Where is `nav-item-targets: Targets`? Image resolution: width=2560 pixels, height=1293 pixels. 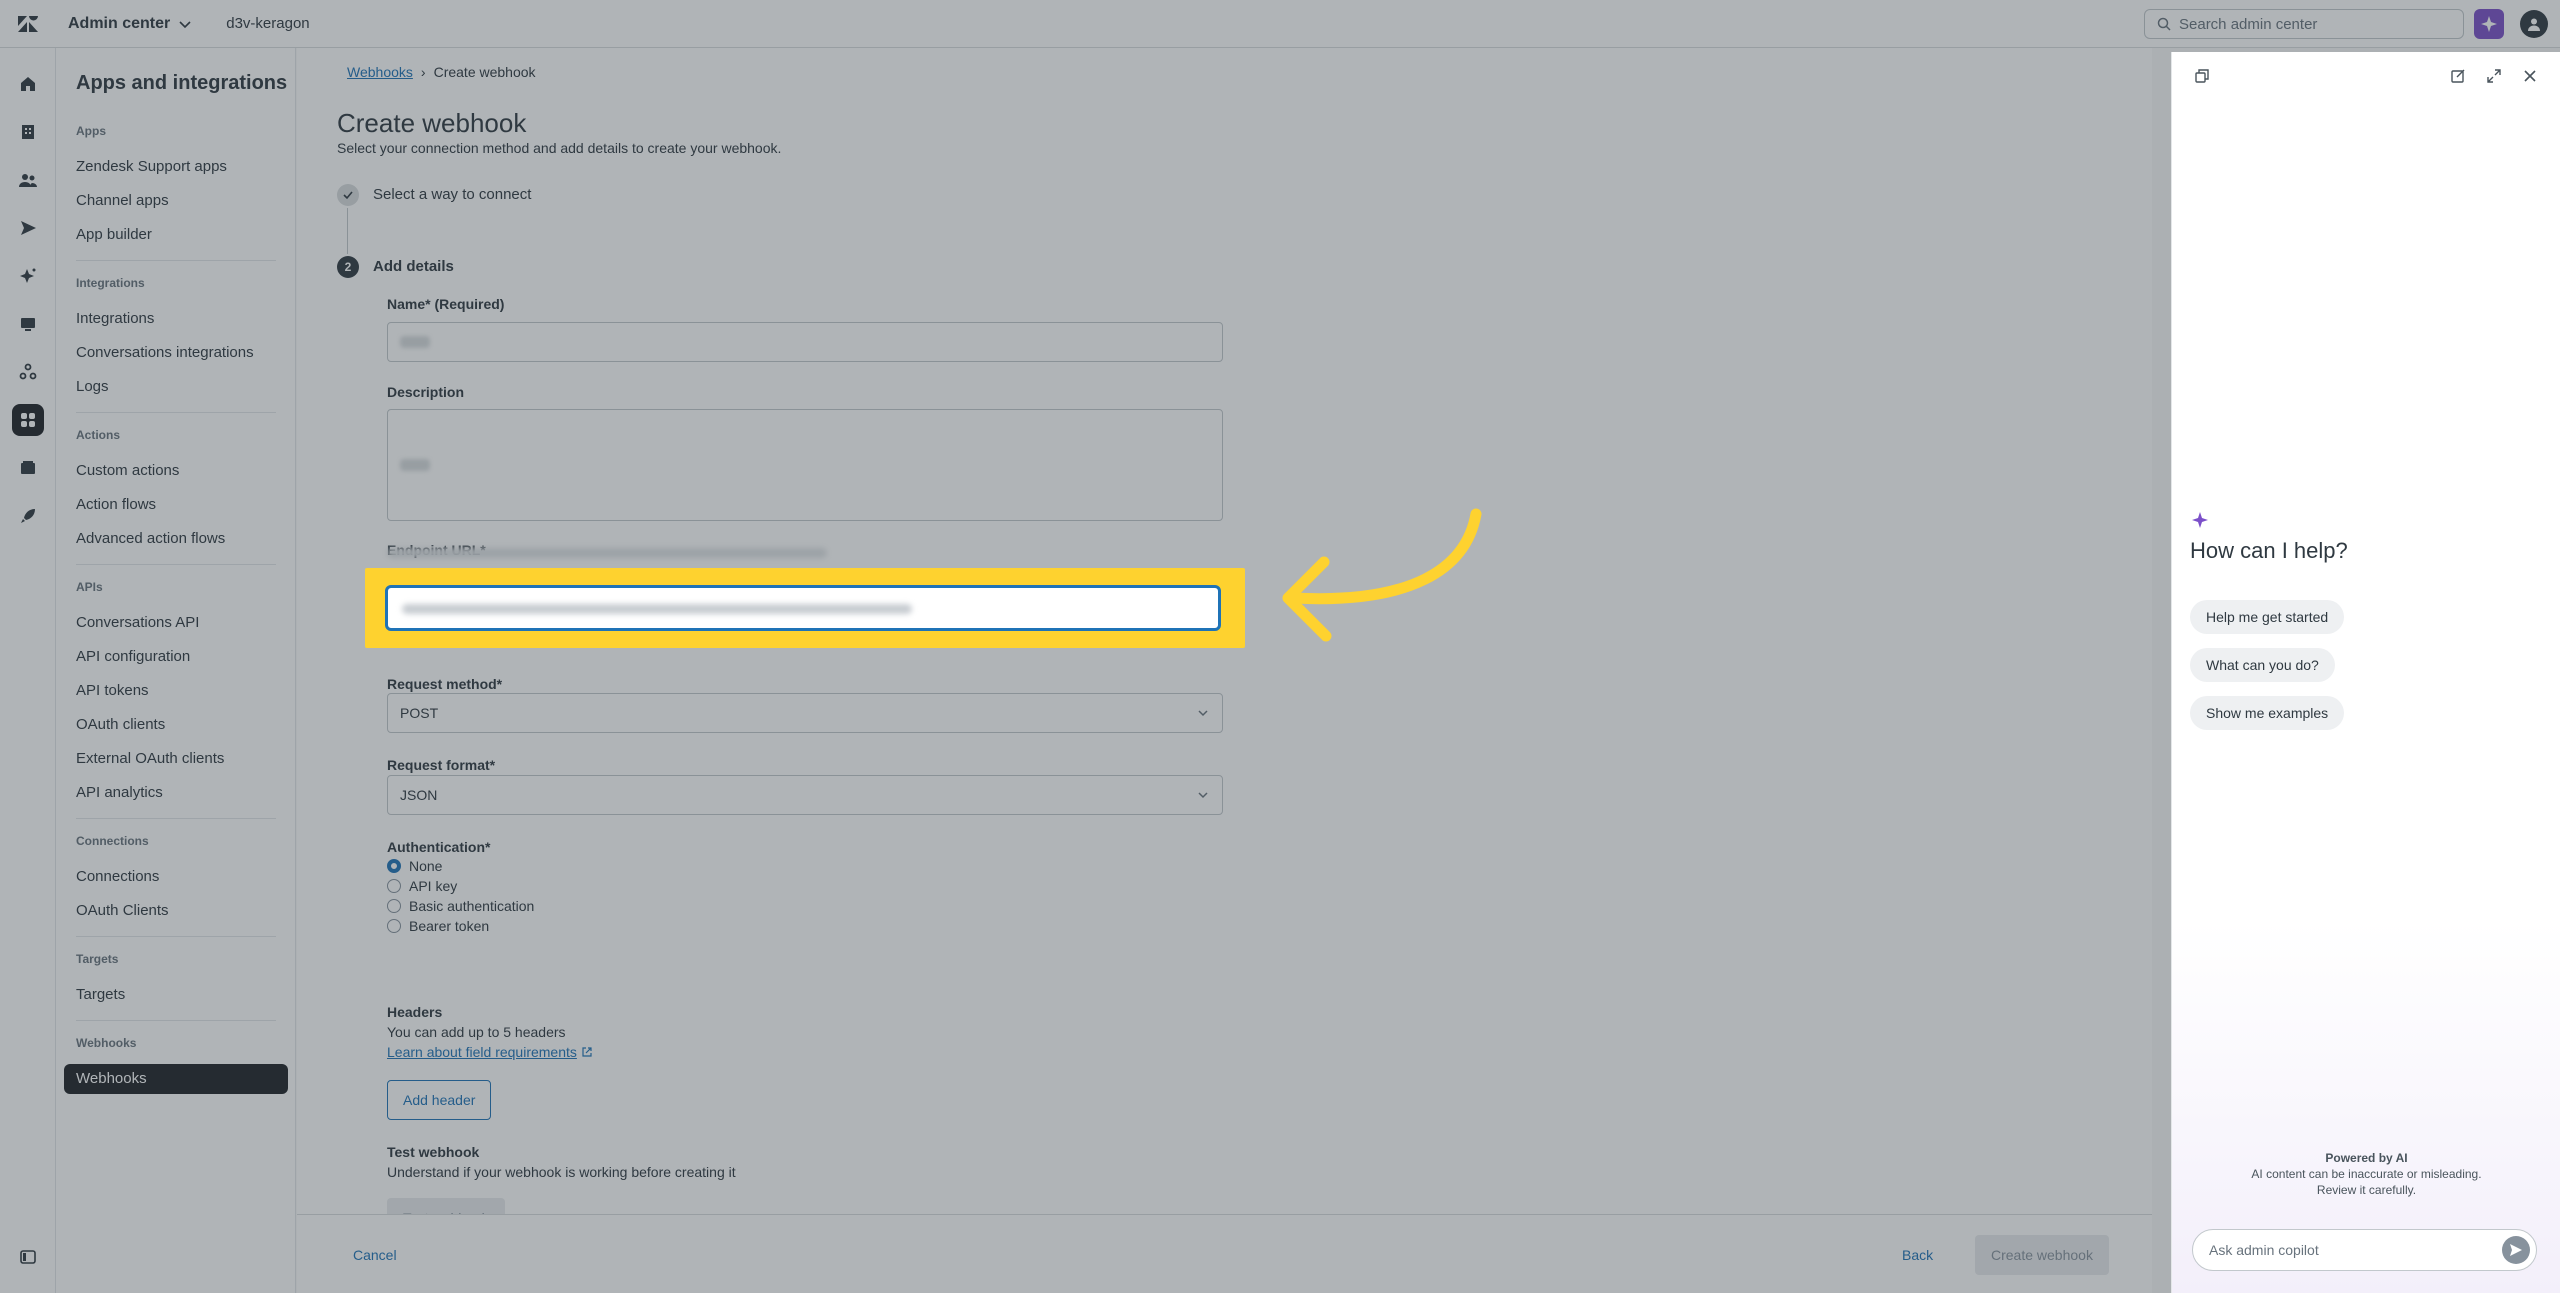
nav-item-targets: Targets is located at coordinates (176, 995).